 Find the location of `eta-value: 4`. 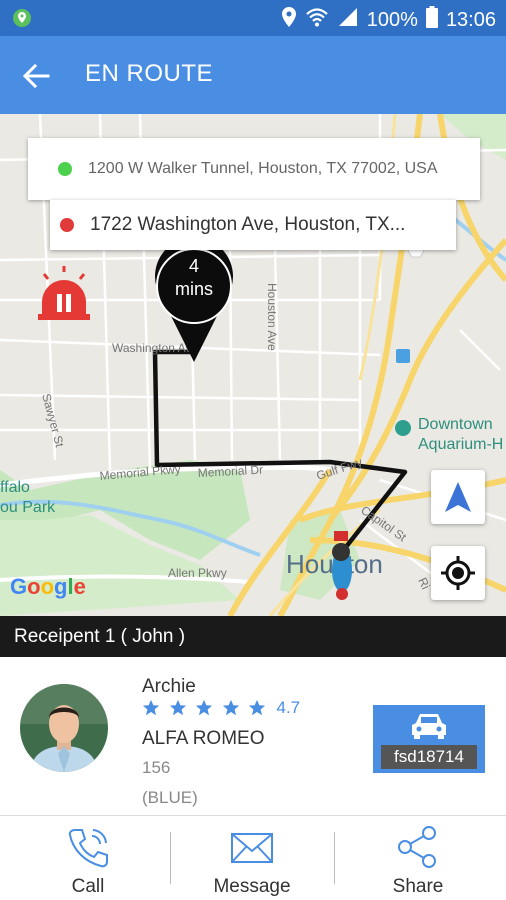

eta-value: 4 is located at coordinates (194, 266).